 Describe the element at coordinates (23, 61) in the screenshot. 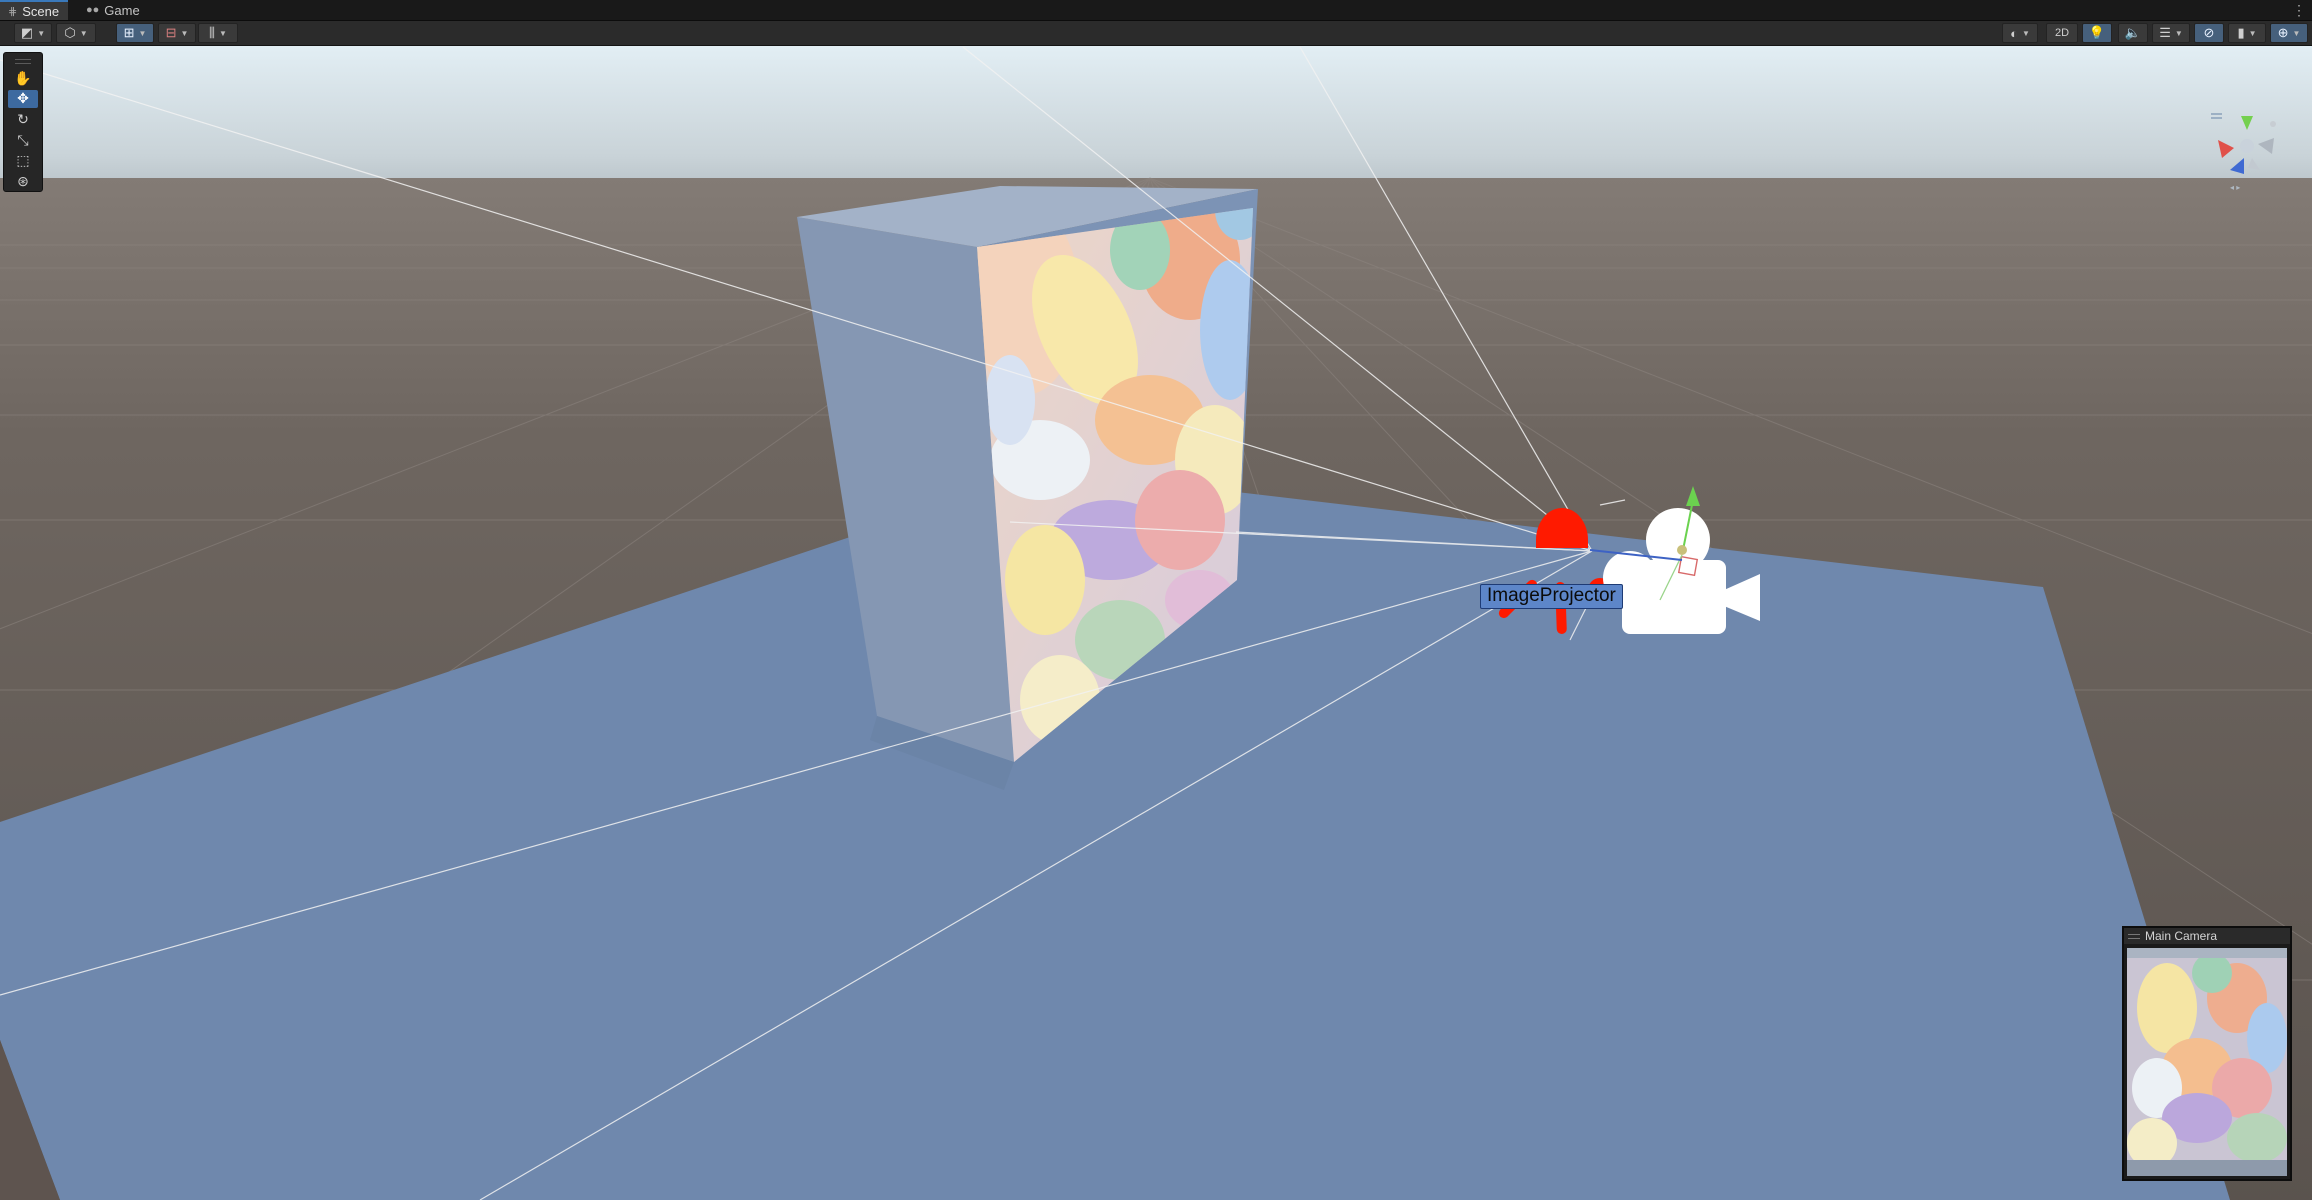

I see `palette-grip` at that location.